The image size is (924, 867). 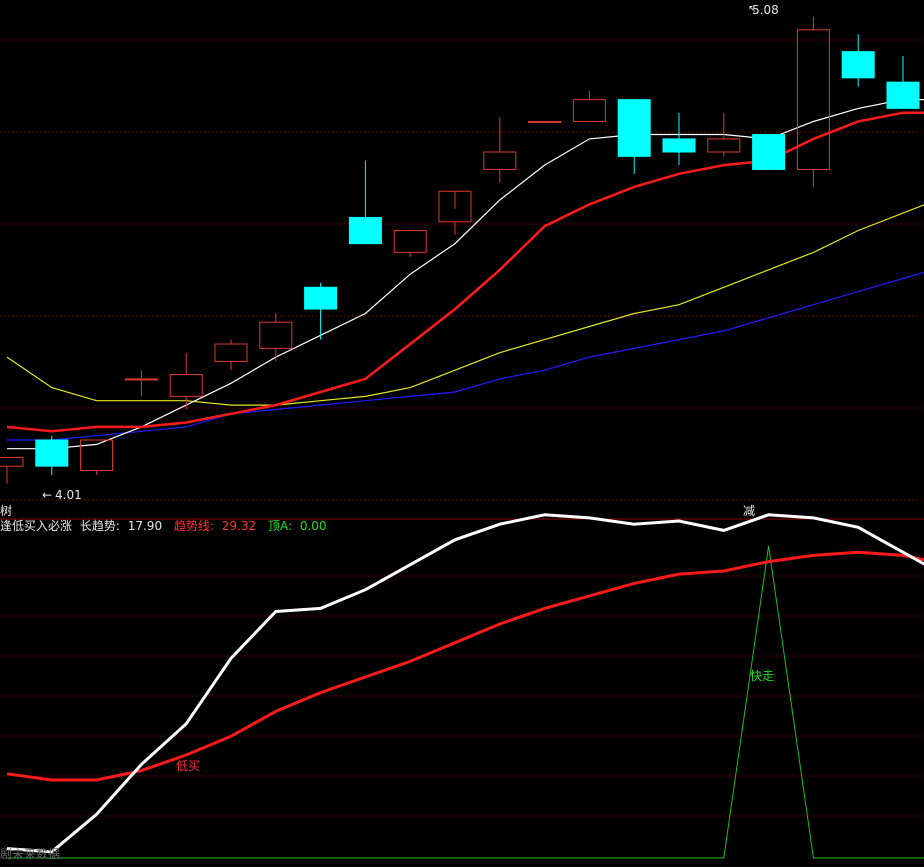 What do you see at coordinates (36, 526) in the screenshot?
I see `indicator-title: 逢低买入必涨` at bounding box center [36, 526].